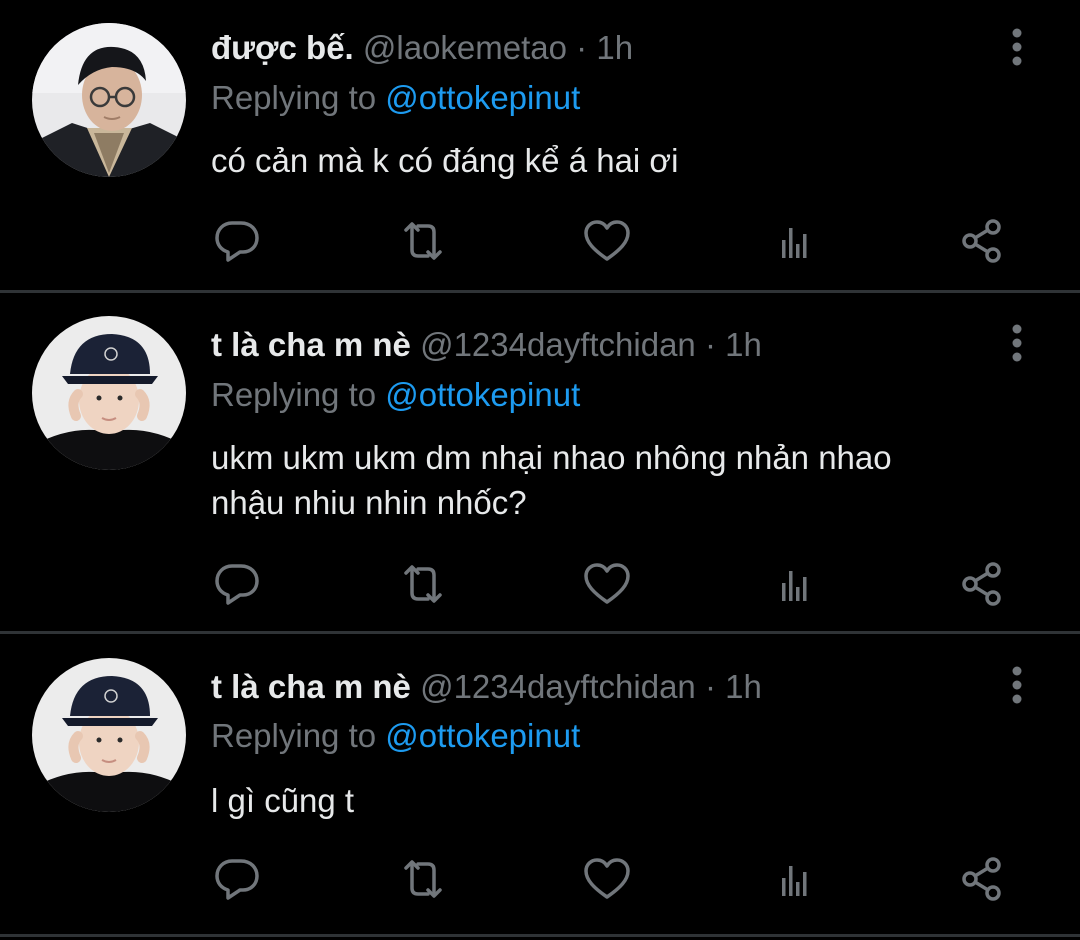  I want to click on display-name: được bế., so click(282, 47).